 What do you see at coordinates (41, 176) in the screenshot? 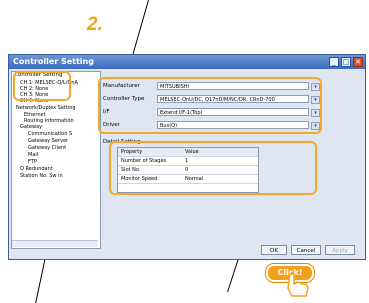
I see `tree-item-station-no: Station No. Sw in` at bounding box center [41, 176].